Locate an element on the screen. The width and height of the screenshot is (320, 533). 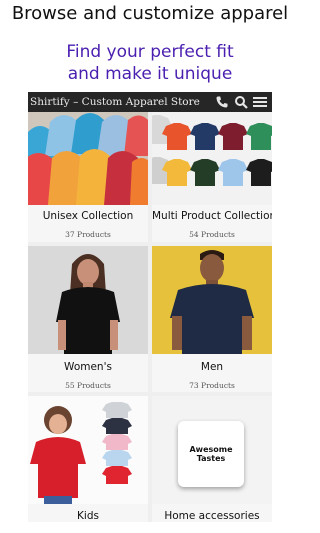
collection-card-unisex: Unisex Collection 37 Products is located at coordinates (88, 177).